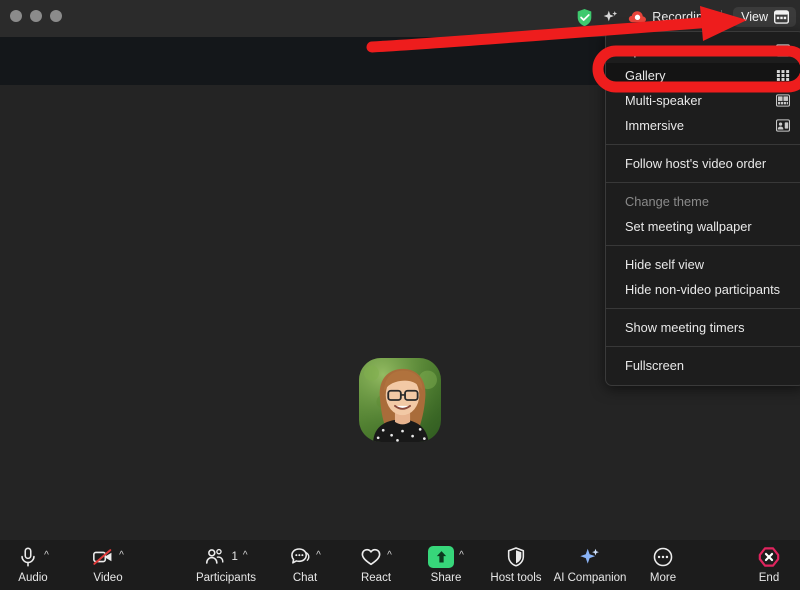 Image resolution: width=800 pixels, height=590 pixels. I want to click on recording-indicator: Recording, so click(669, 17).